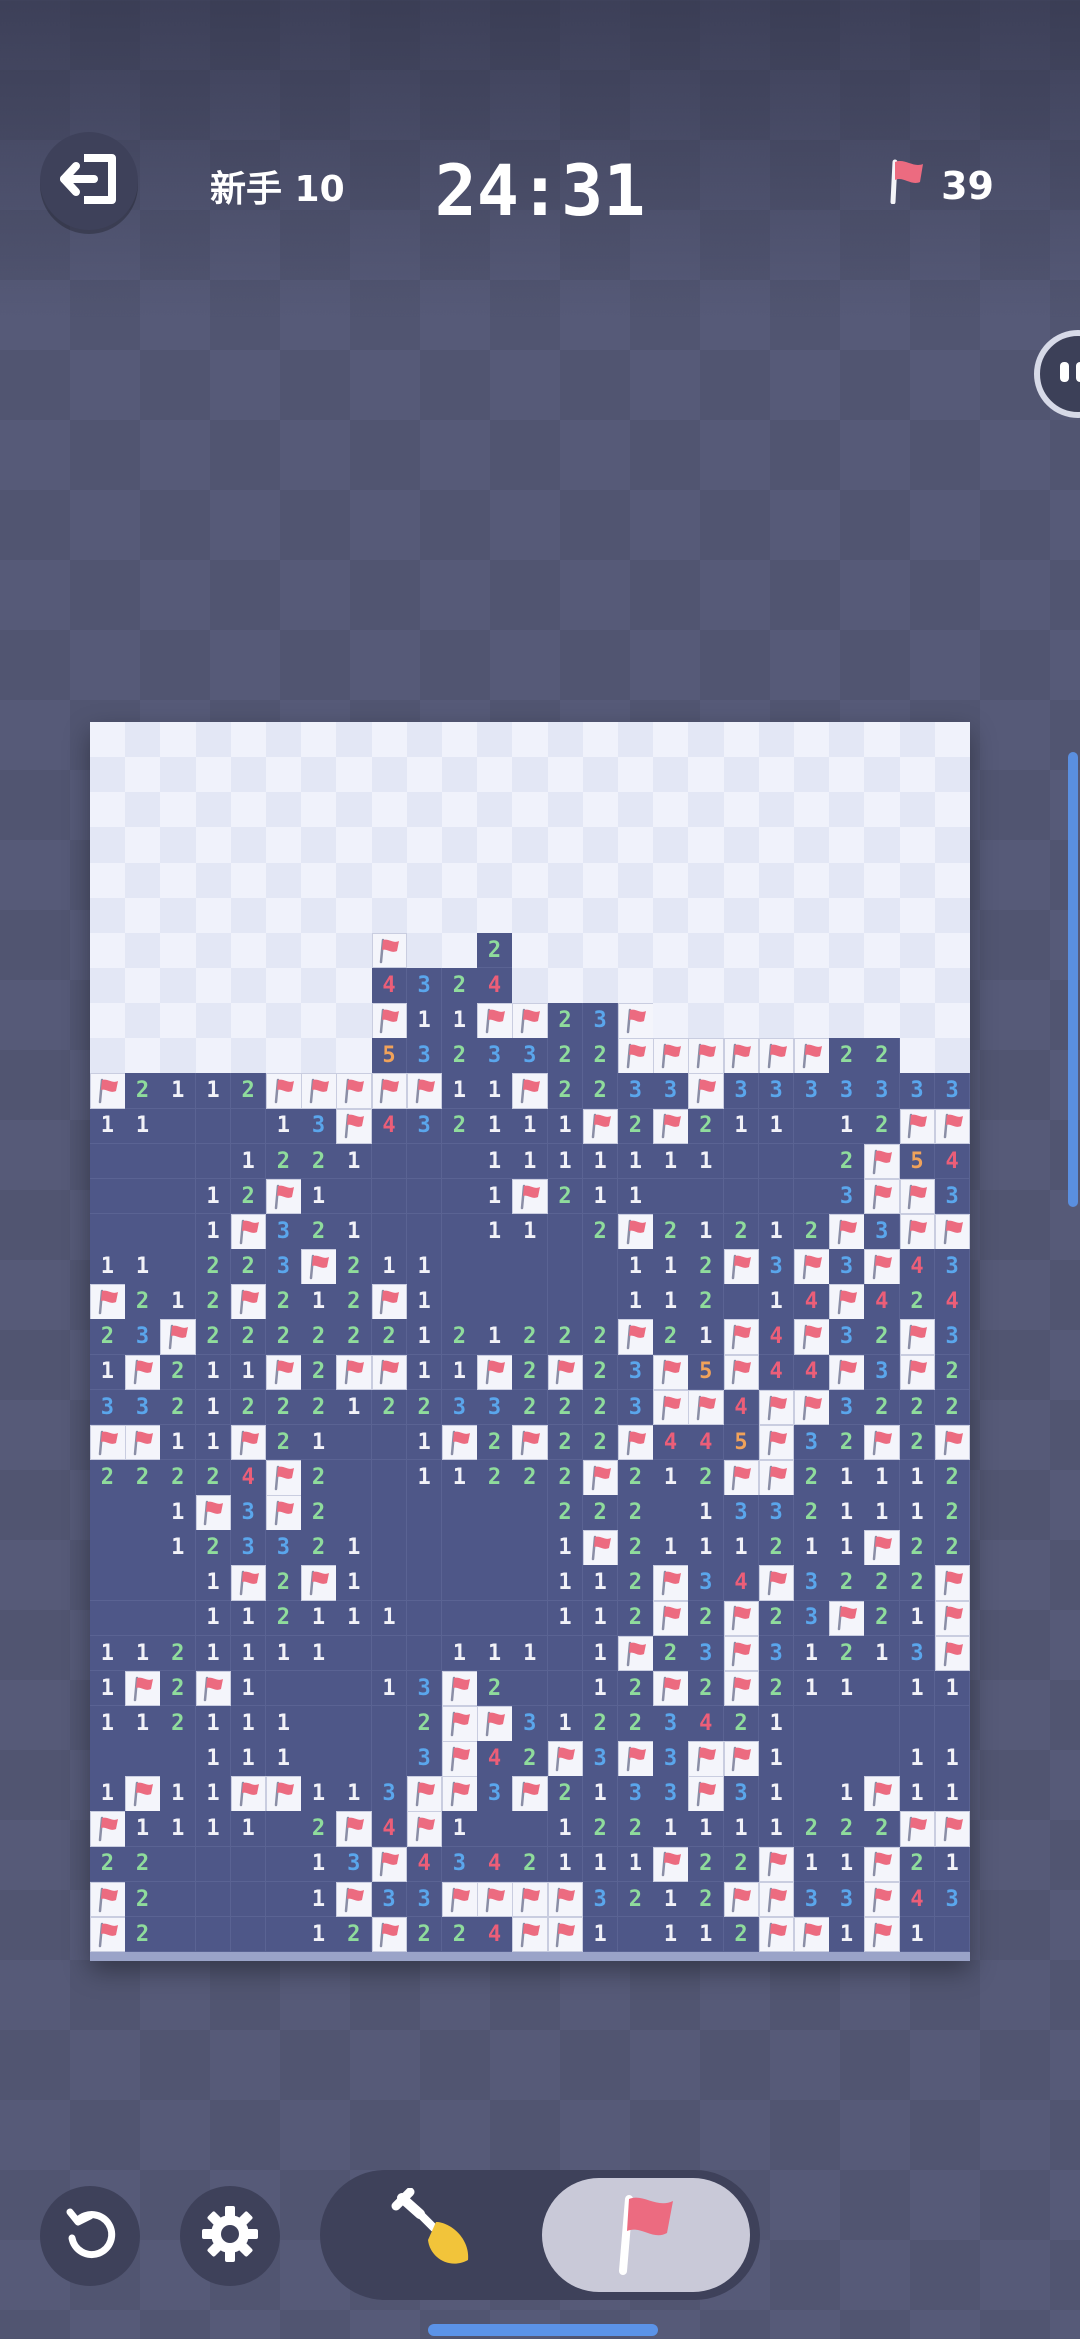 This screenshot has width=1080, height=2339. Describe the element at coordinates (389, 1056) in the screenshot. I see `number-cell: 5` at that location.